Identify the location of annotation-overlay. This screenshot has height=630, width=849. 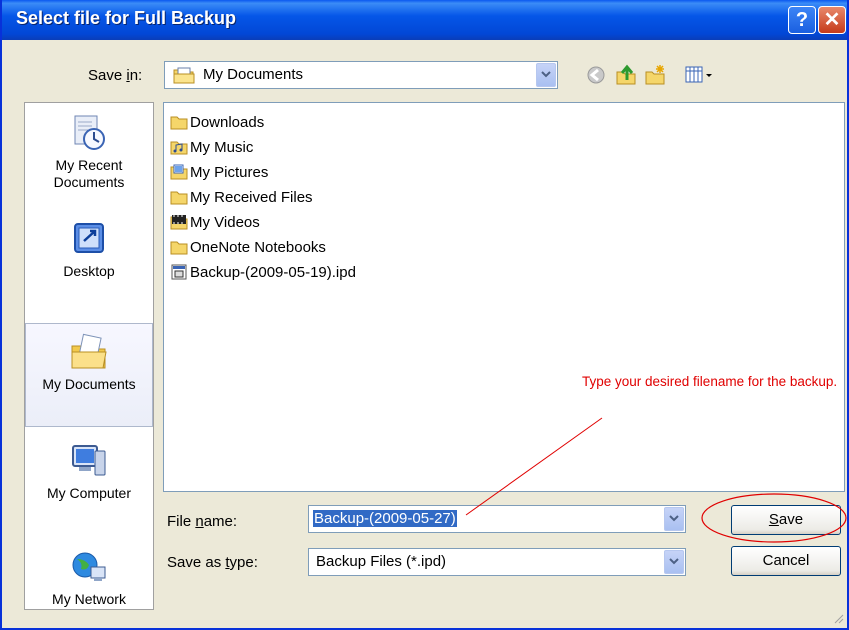
(656, 480).